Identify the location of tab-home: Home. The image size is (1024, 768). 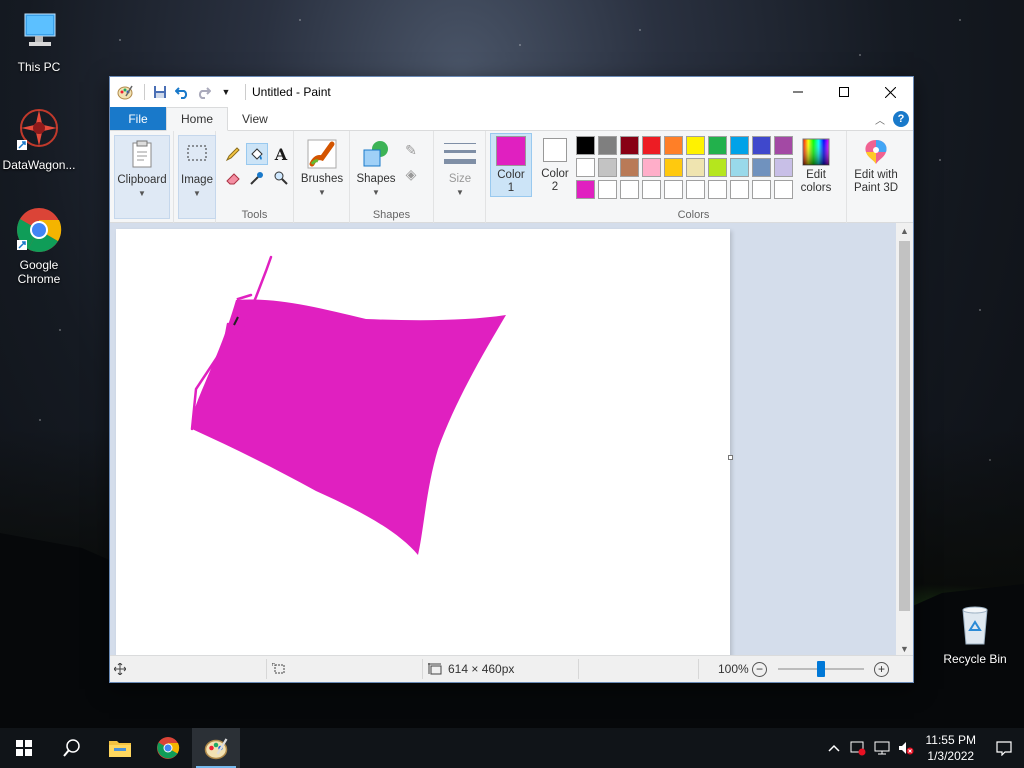
(197, 119).